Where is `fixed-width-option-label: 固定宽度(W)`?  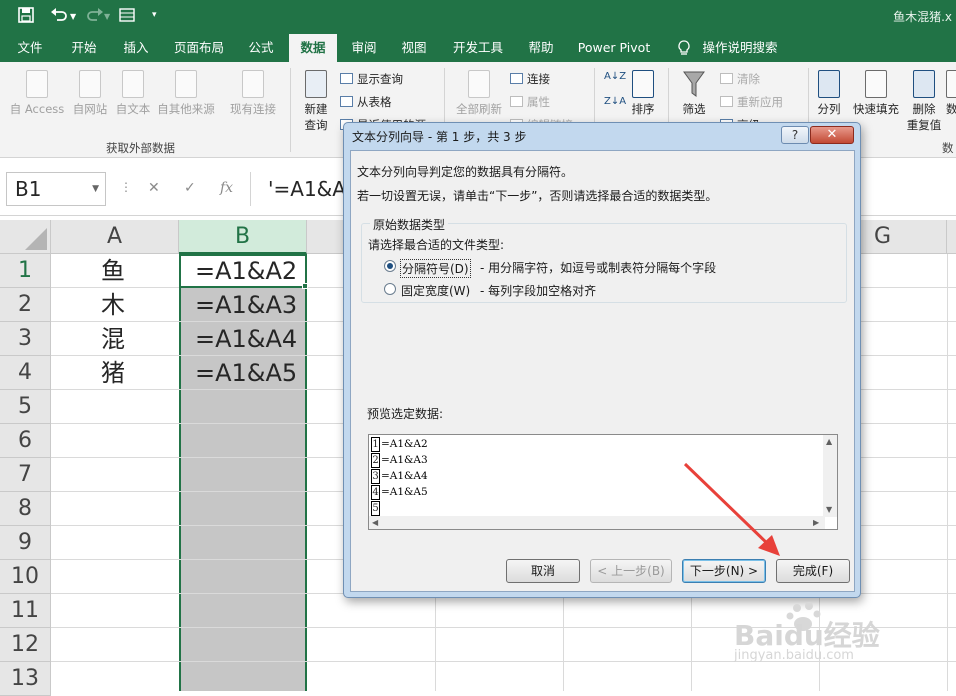
fixed-width-option-label: 固定宽度(W) is located at coordinates (435, 290).